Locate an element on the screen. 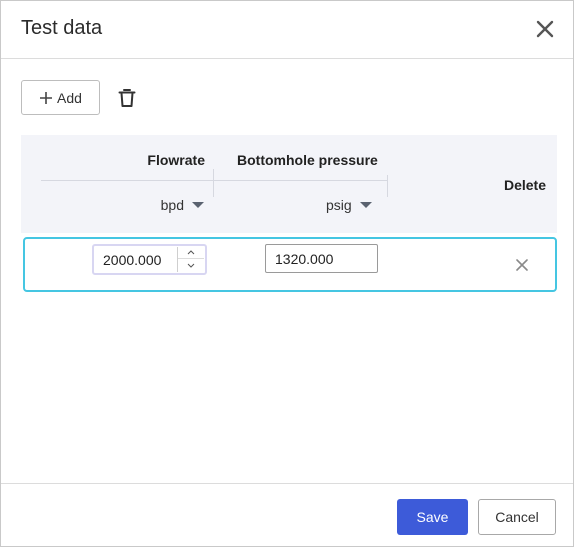 This screenshot has width=574, height=547. add-button-label: Add is located at coordinates (69, 97).